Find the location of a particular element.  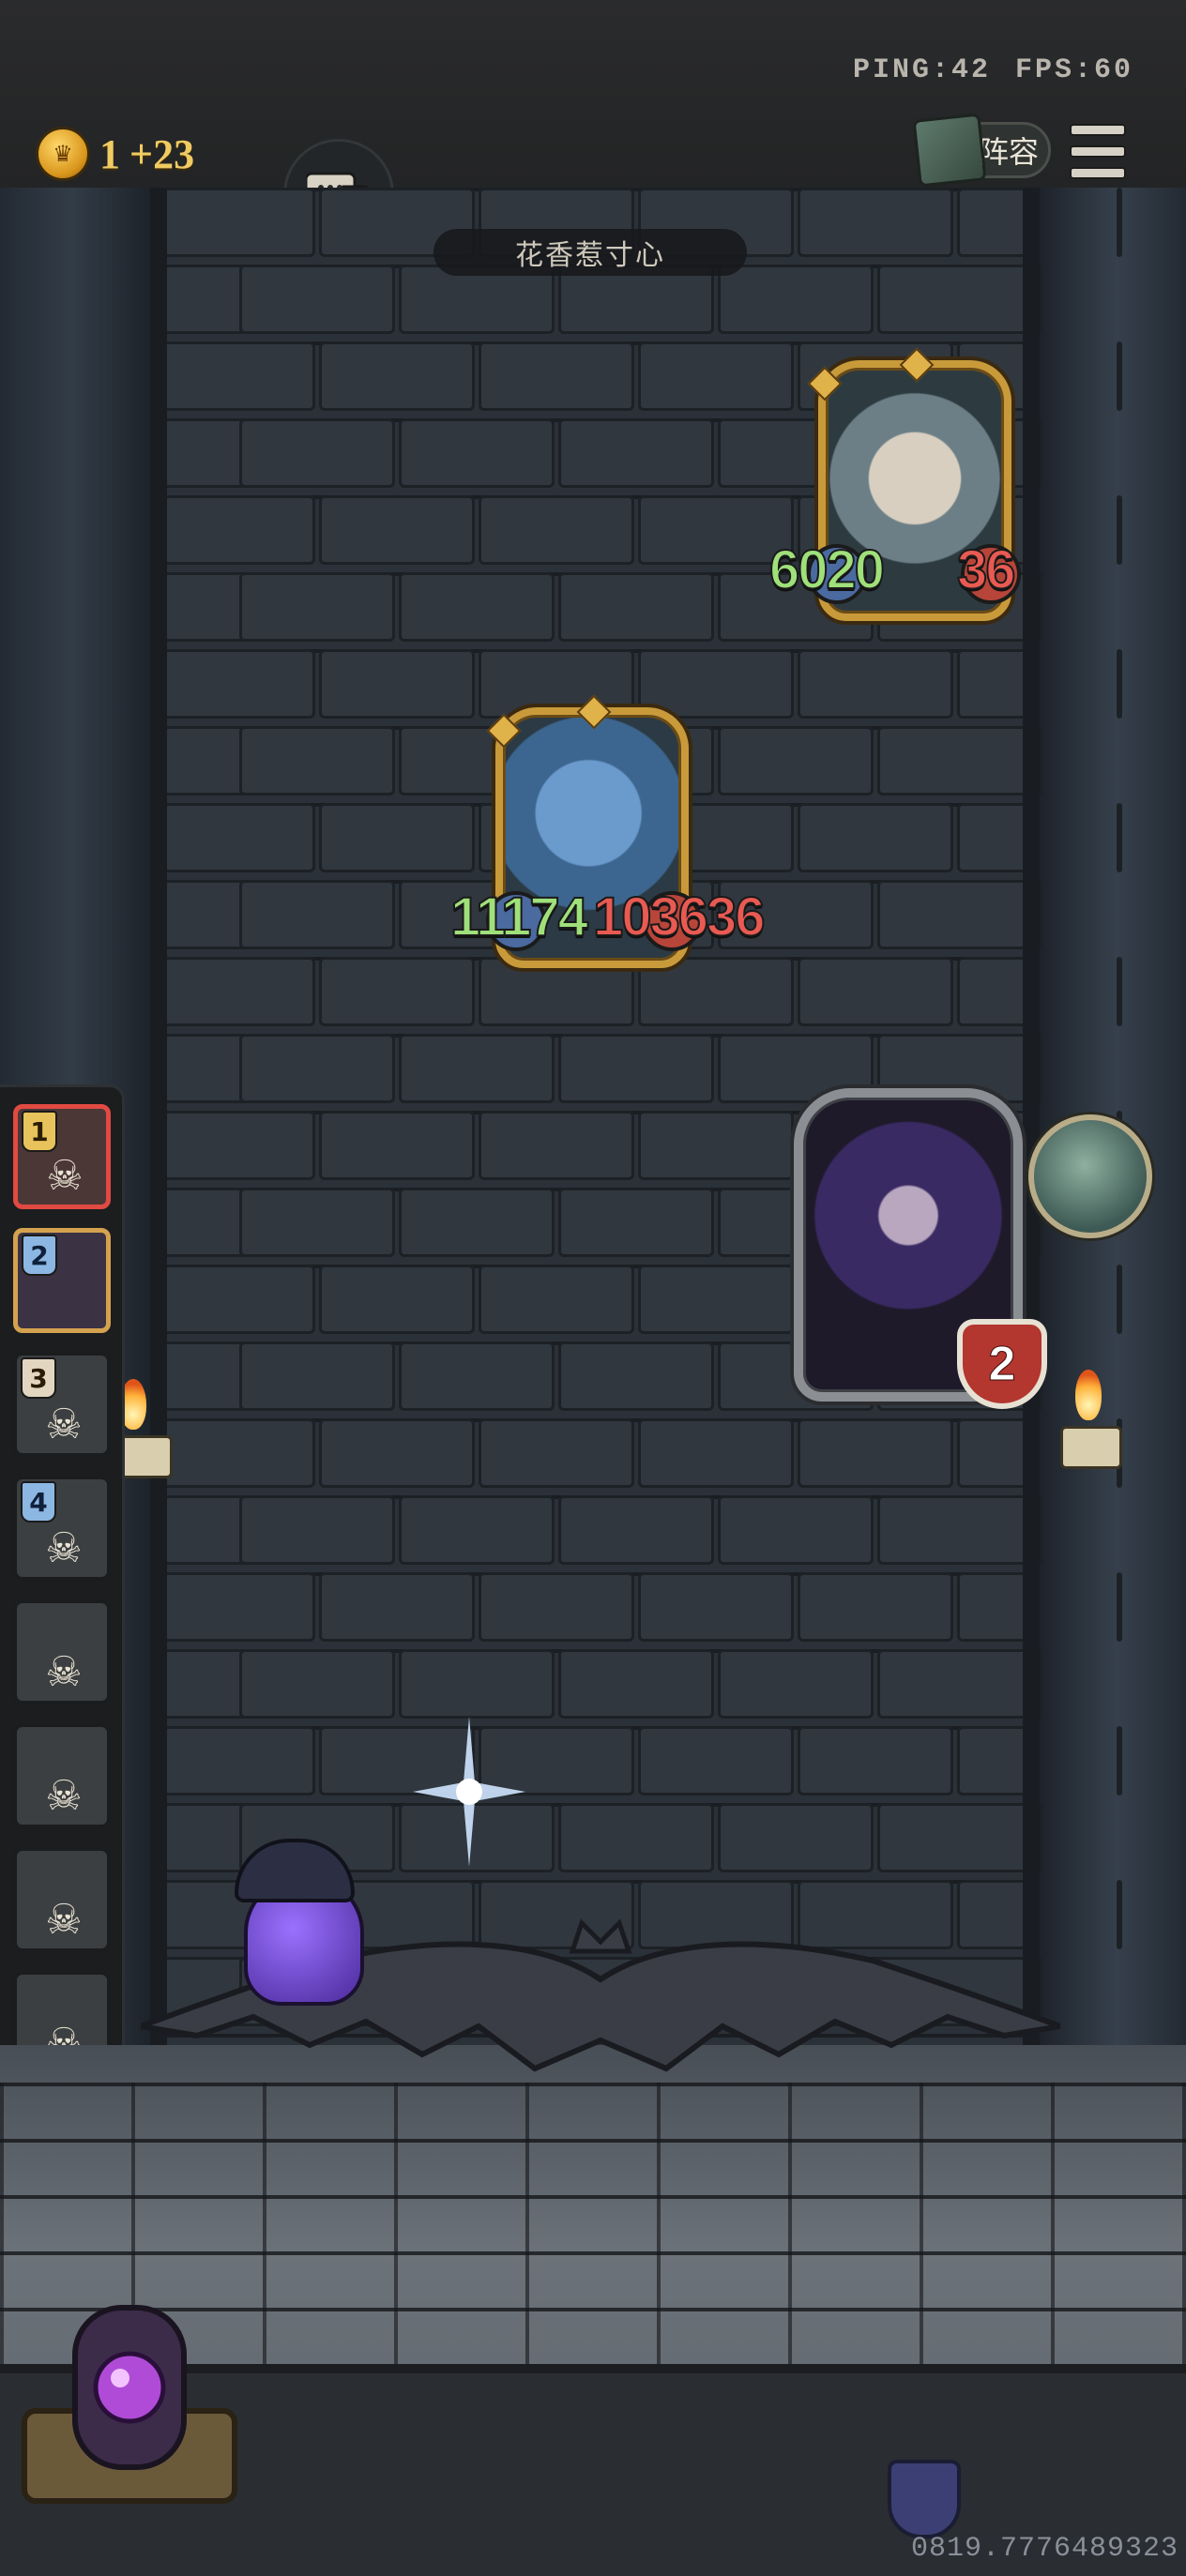

enemy-attack: 11174 is located at coordinates (519, 917).